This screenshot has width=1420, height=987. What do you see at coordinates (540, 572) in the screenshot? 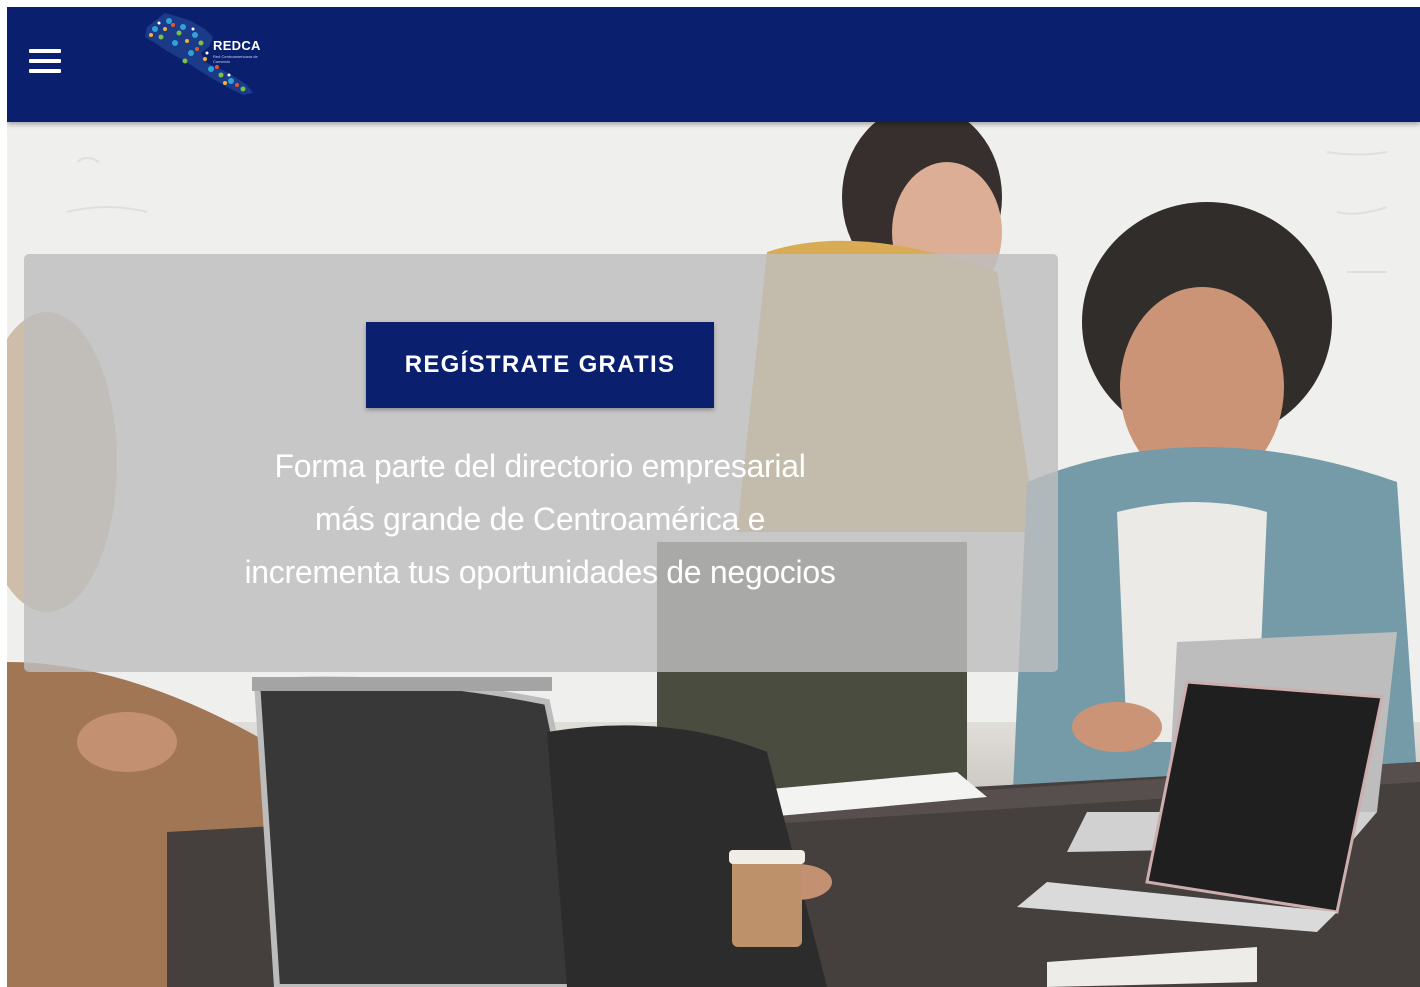
I see `tagline-line: incrementa tus oportunidades de negocios` at bounding box center [540, 572].